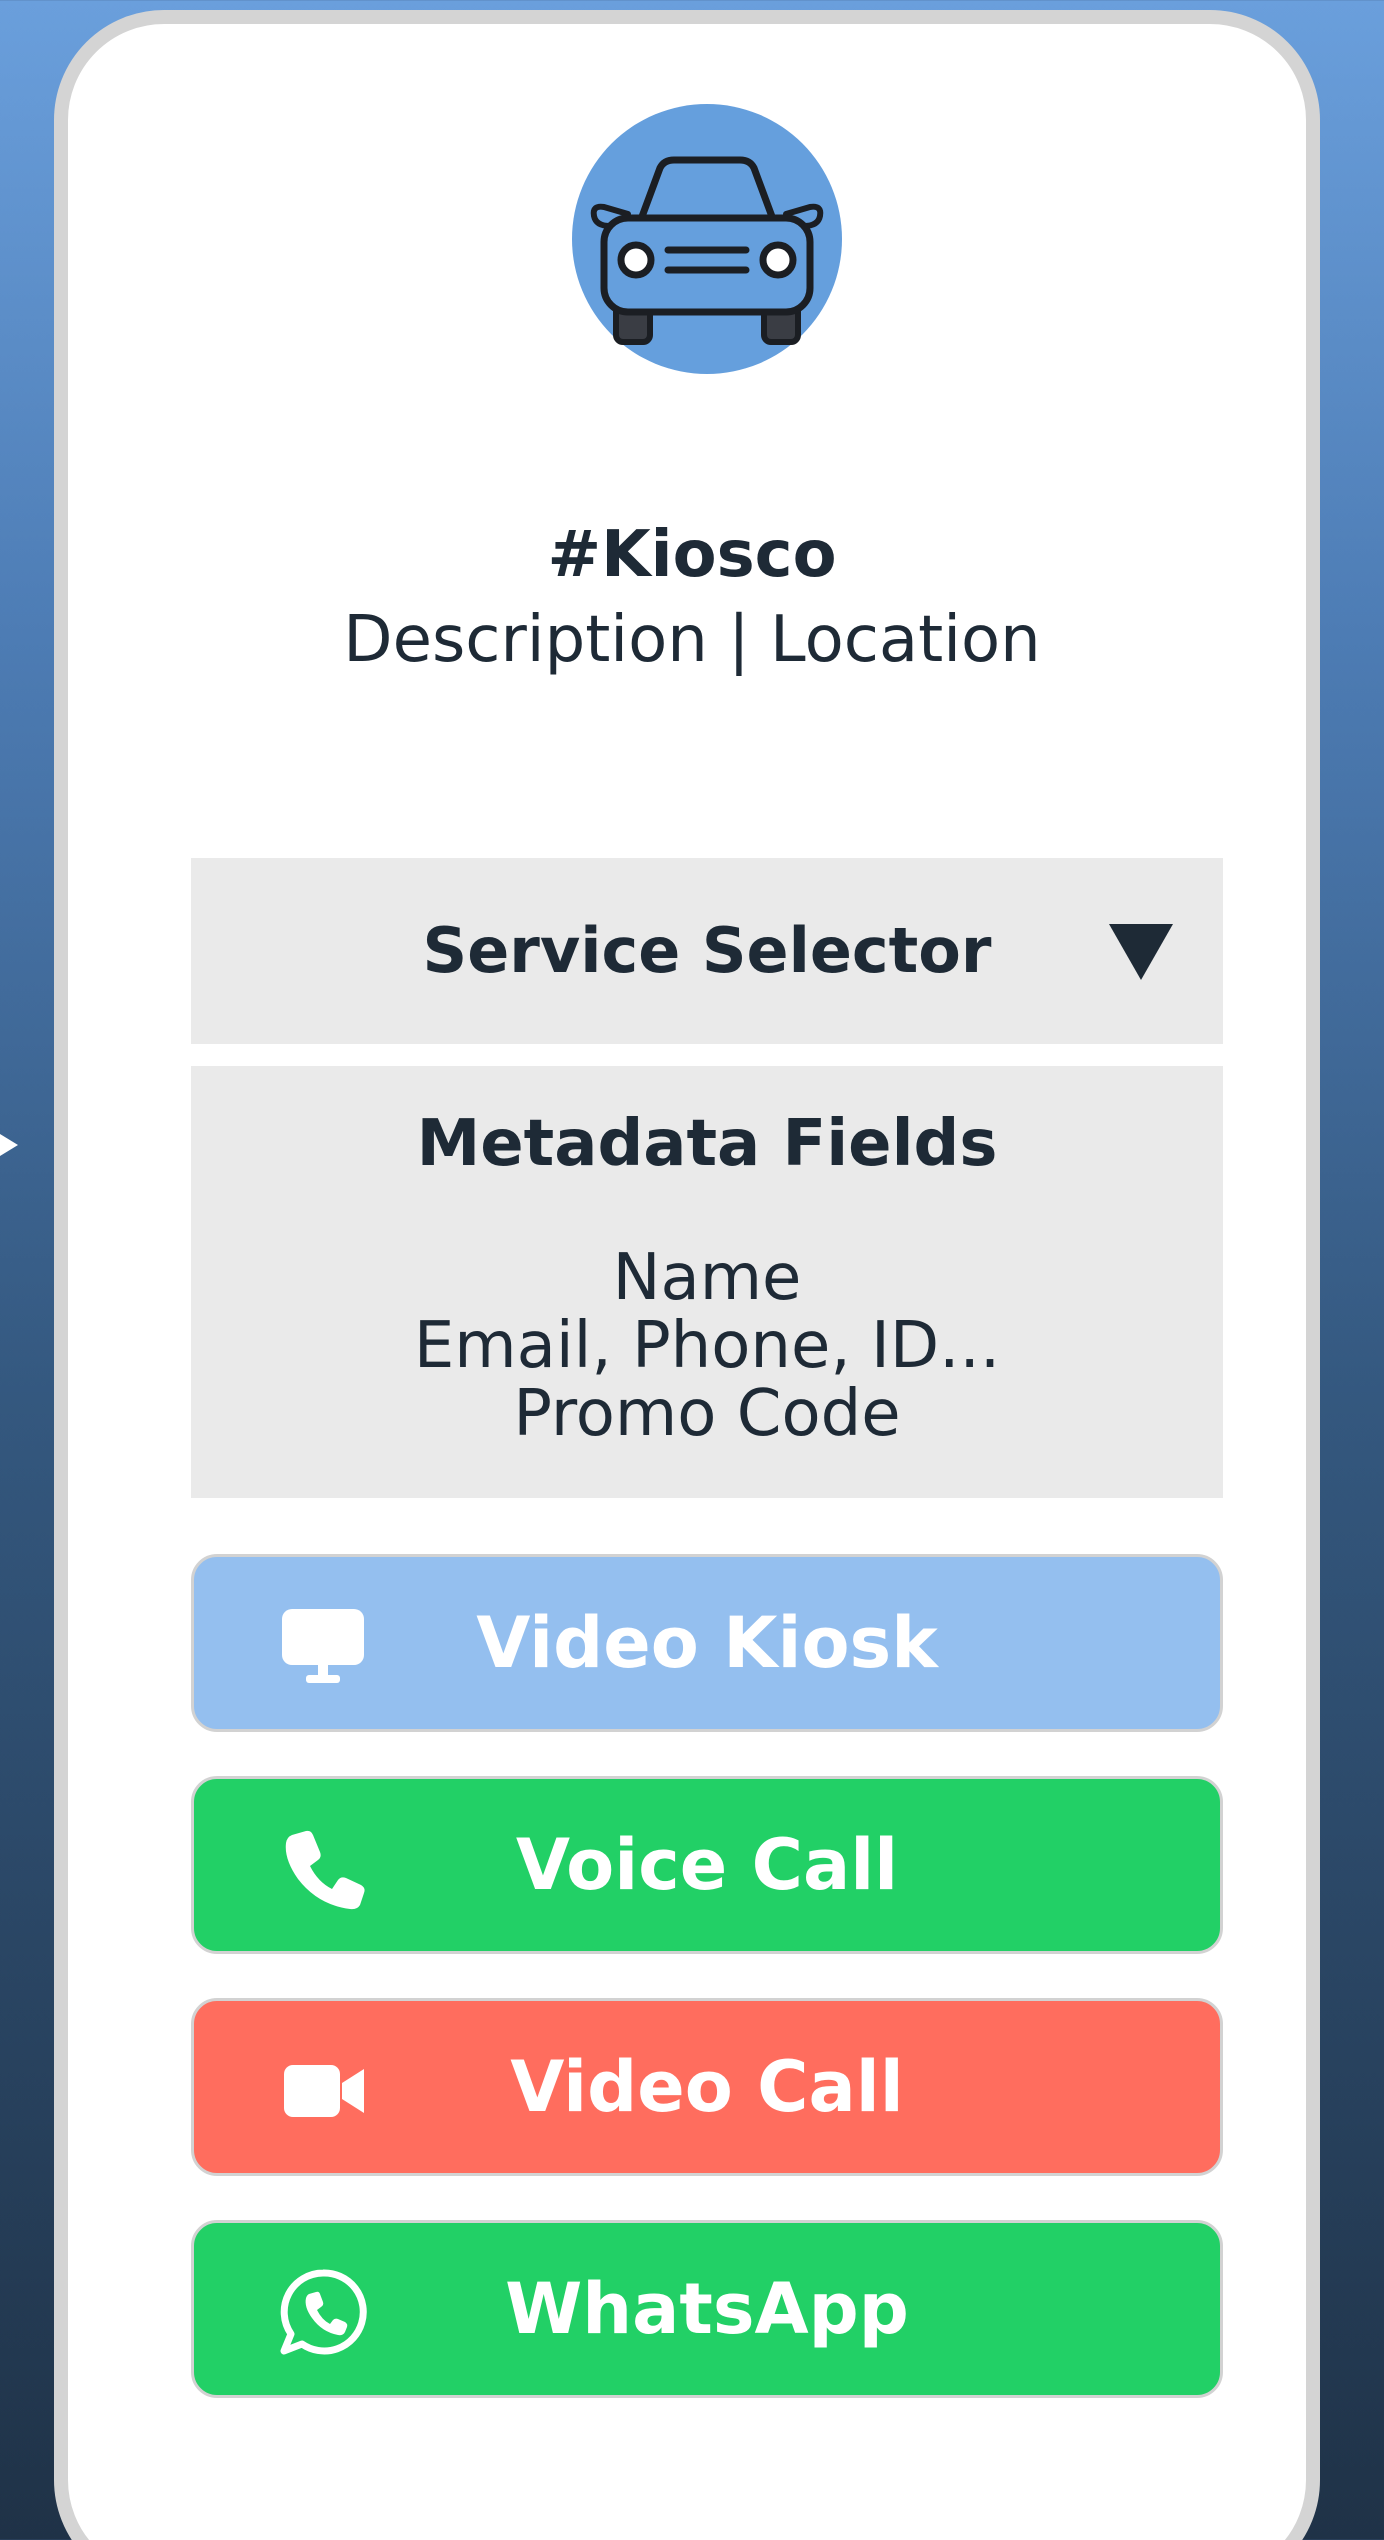 This screenshot has width=1384, height=2540. I want to click on whatsapp-button: WhatsApp, so click(707, 2309).